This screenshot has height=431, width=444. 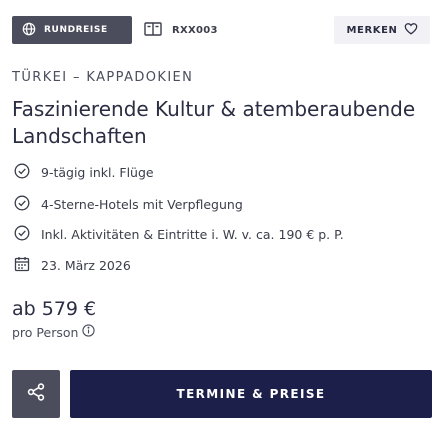 I want to click on share-button, so click(x=36, y=394).